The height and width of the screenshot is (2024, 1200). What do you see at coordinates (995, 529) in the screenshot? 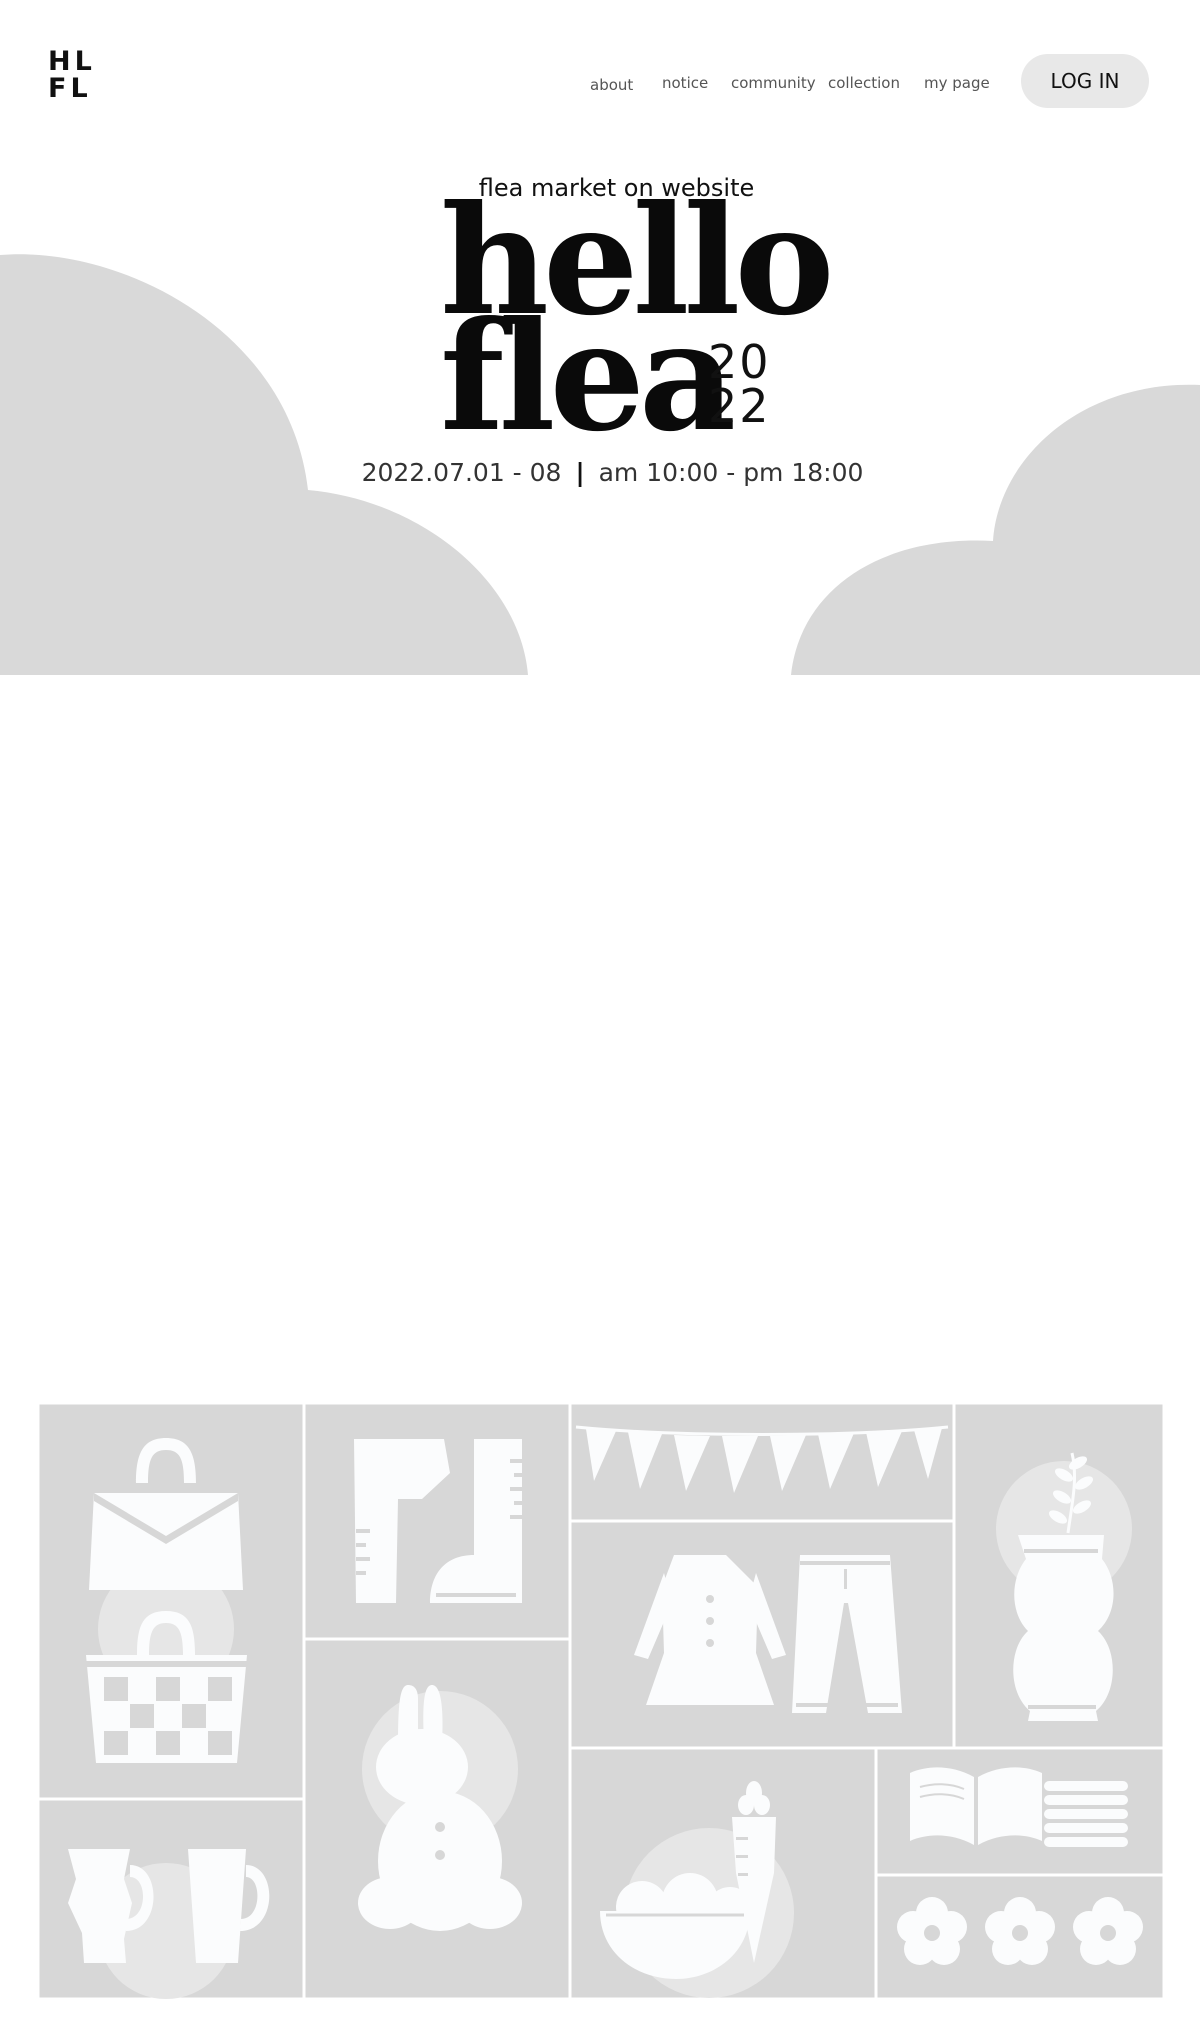
I see `right-cloud` at bounding box center [995, 529].